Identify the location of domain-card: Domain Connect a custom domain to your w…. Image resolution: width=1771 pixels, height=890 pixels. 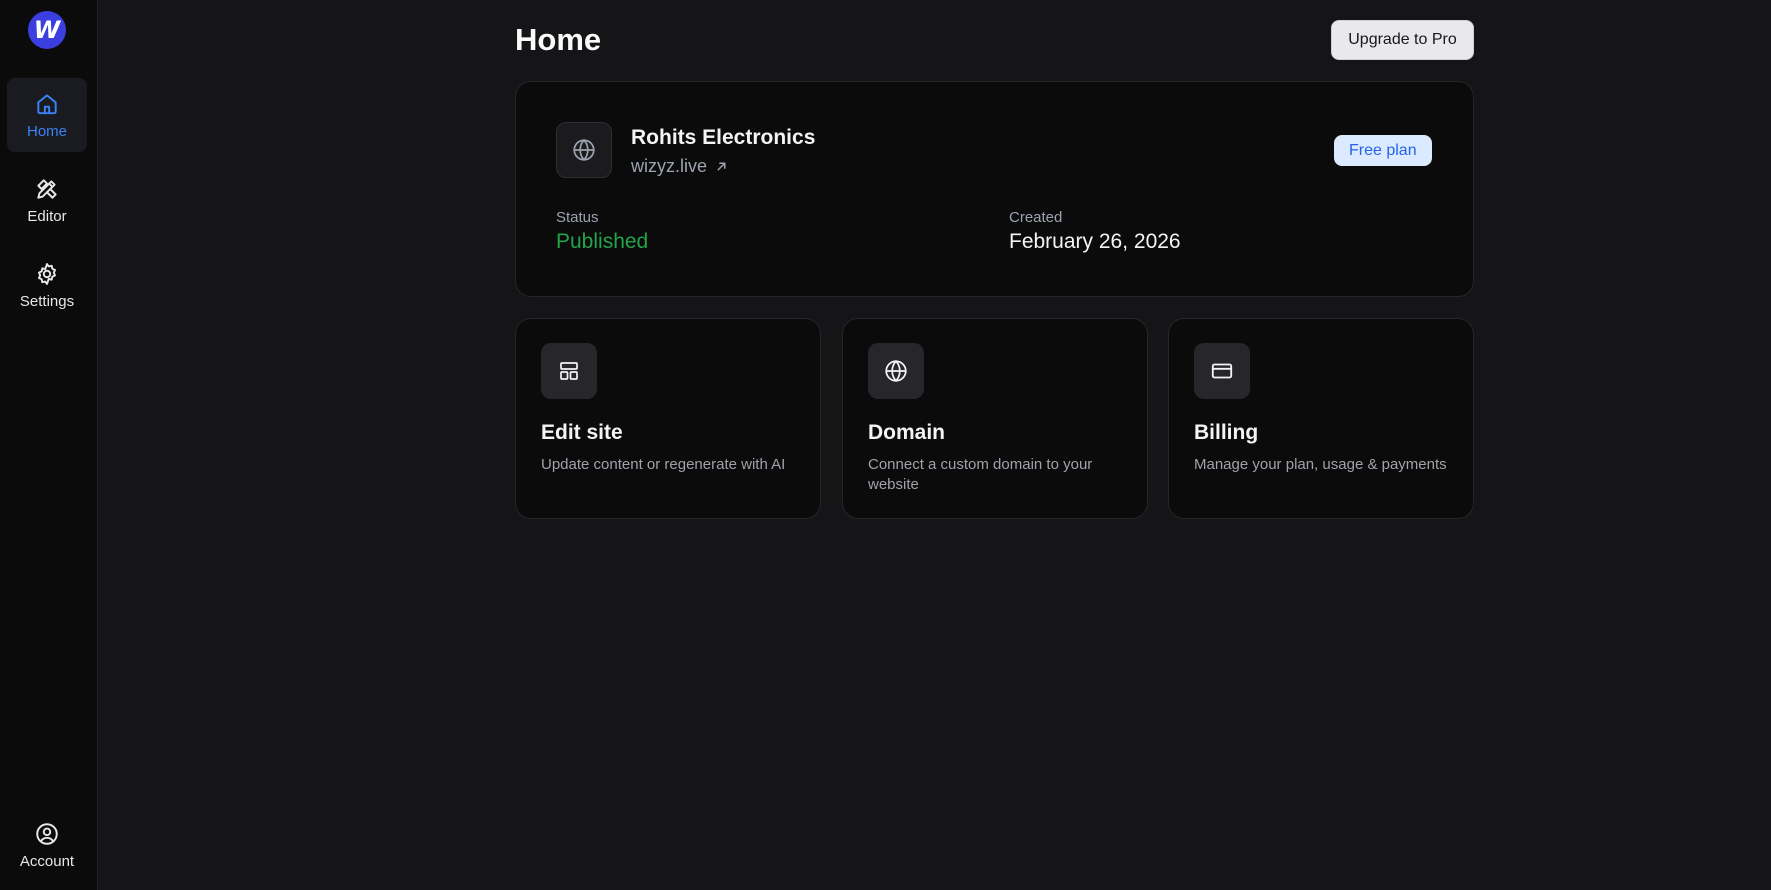
(995, 418).